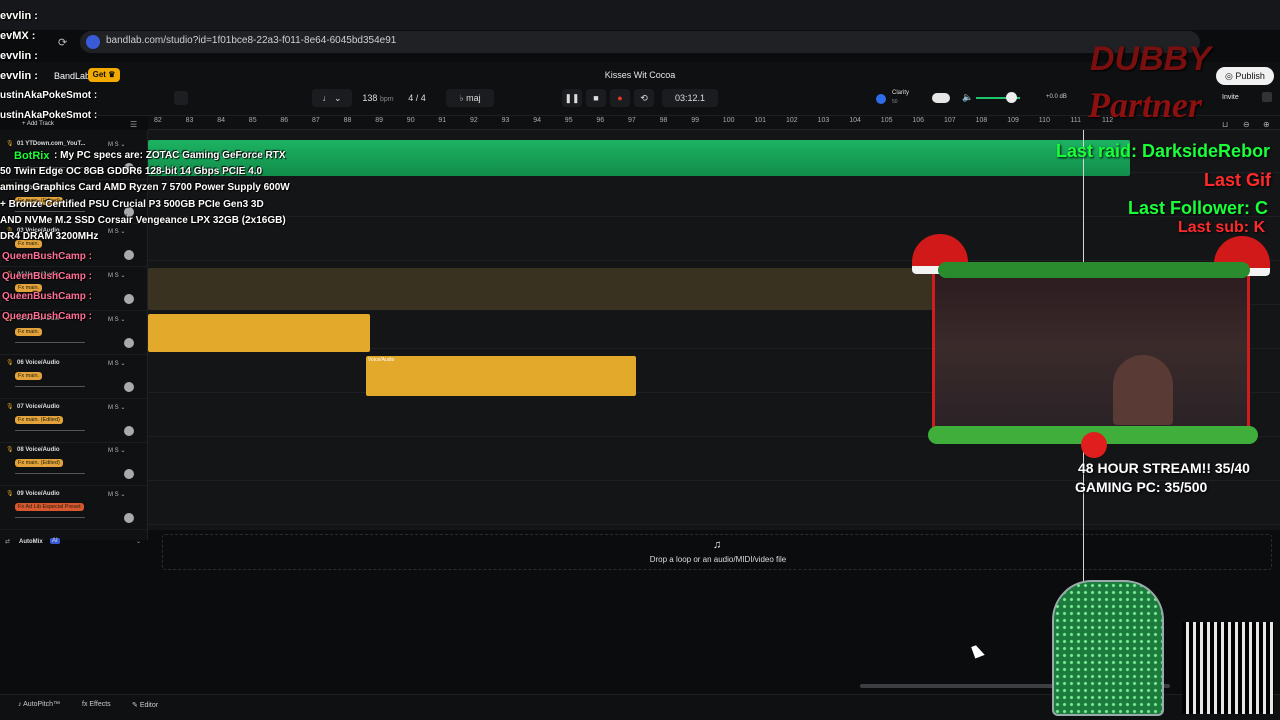 This screenshot has width=1280, height=720. What do you see at coordinates (74, 464) in the screenshot?
I see `track-header: 🎙 08 Voice/Audio Fx main. (Edited) M S ⌄` at bounding box center [74, 464].